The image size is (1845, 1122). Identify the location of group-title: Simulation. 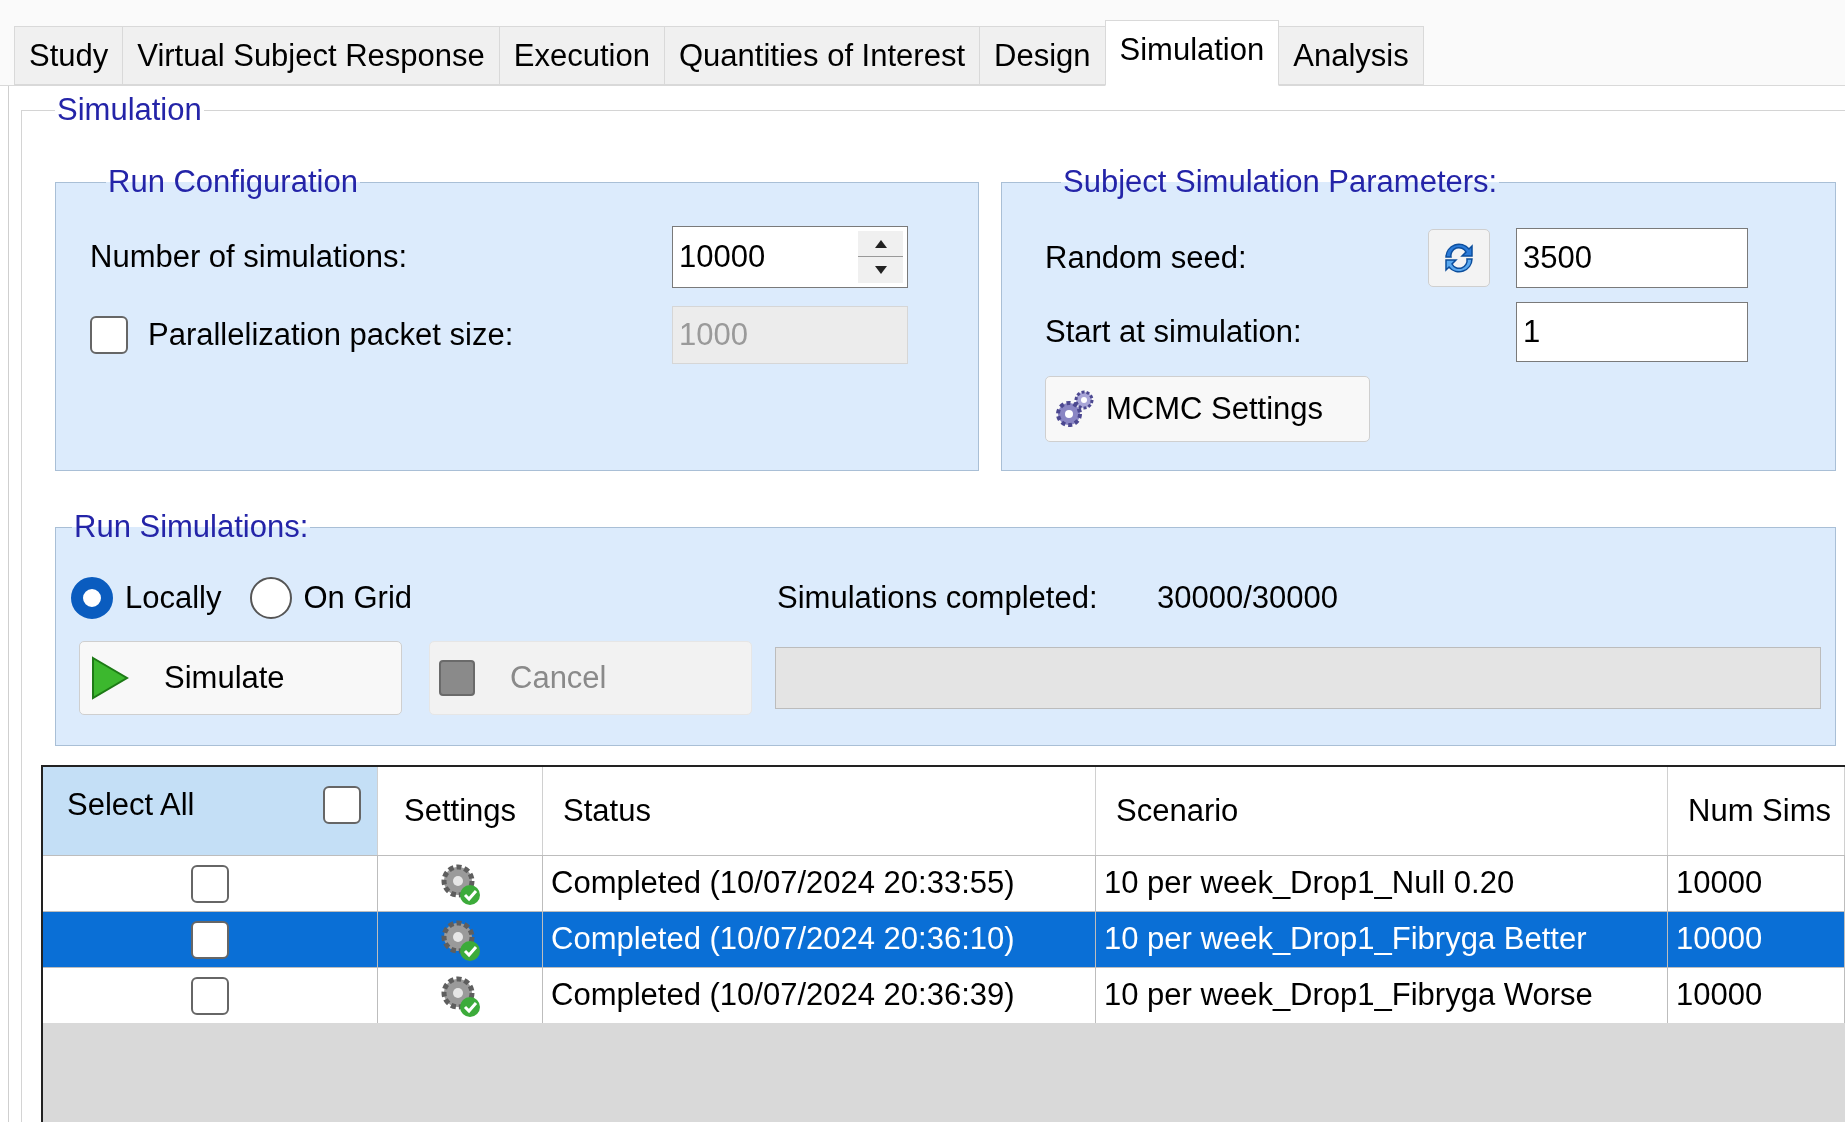
(129, 110).